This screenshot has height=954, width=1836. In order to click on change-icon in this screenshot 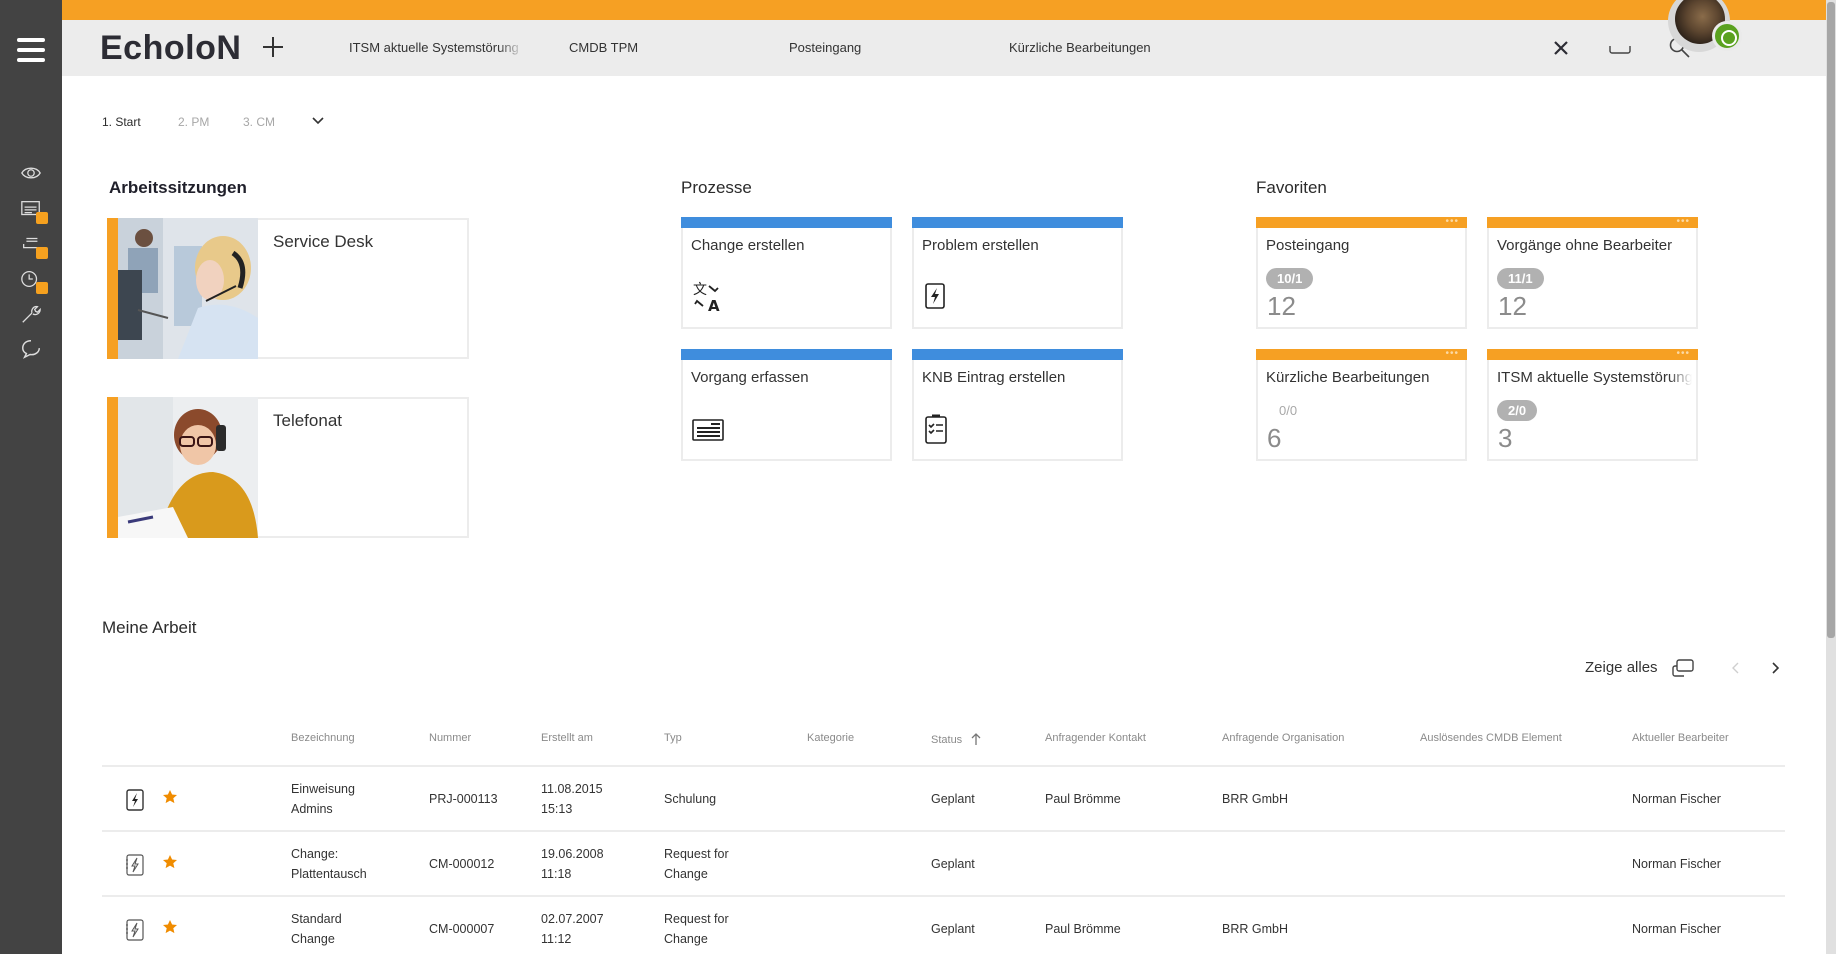, I will do `click(135, 930)`.